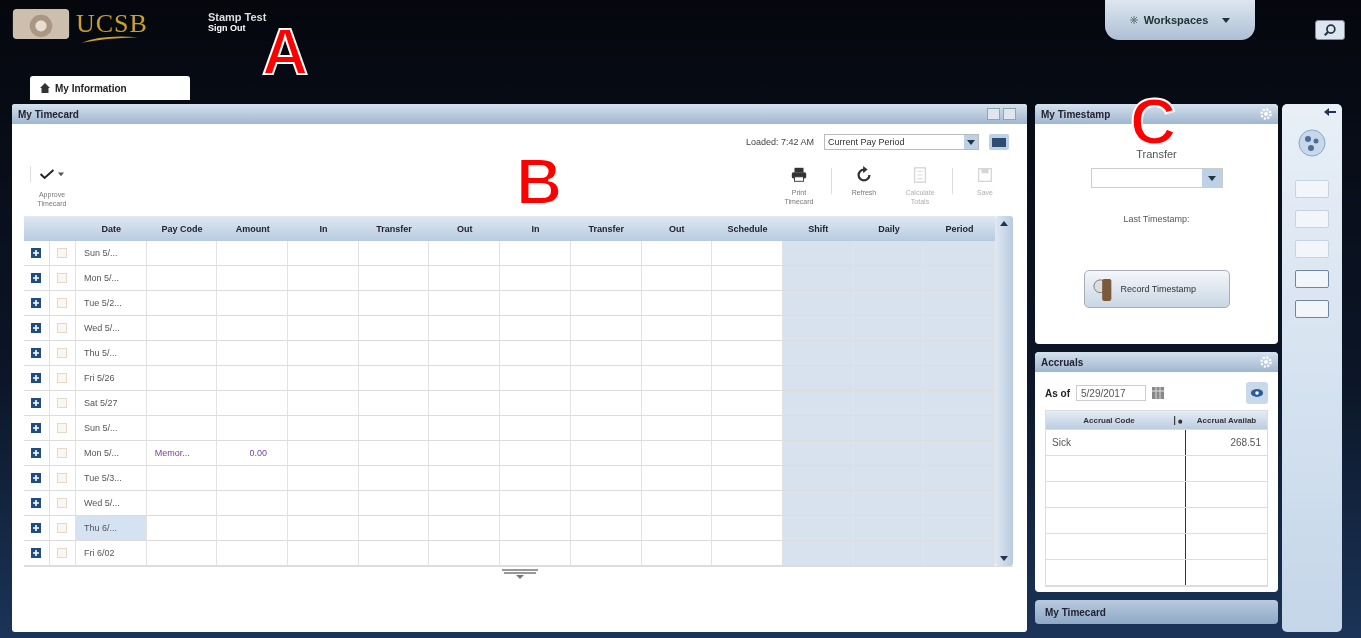 This screenshot has width=1361, height=638. Describe the element at coordinates (747, 228) in the screenshot. I see `column-header: Schedule` at that location.